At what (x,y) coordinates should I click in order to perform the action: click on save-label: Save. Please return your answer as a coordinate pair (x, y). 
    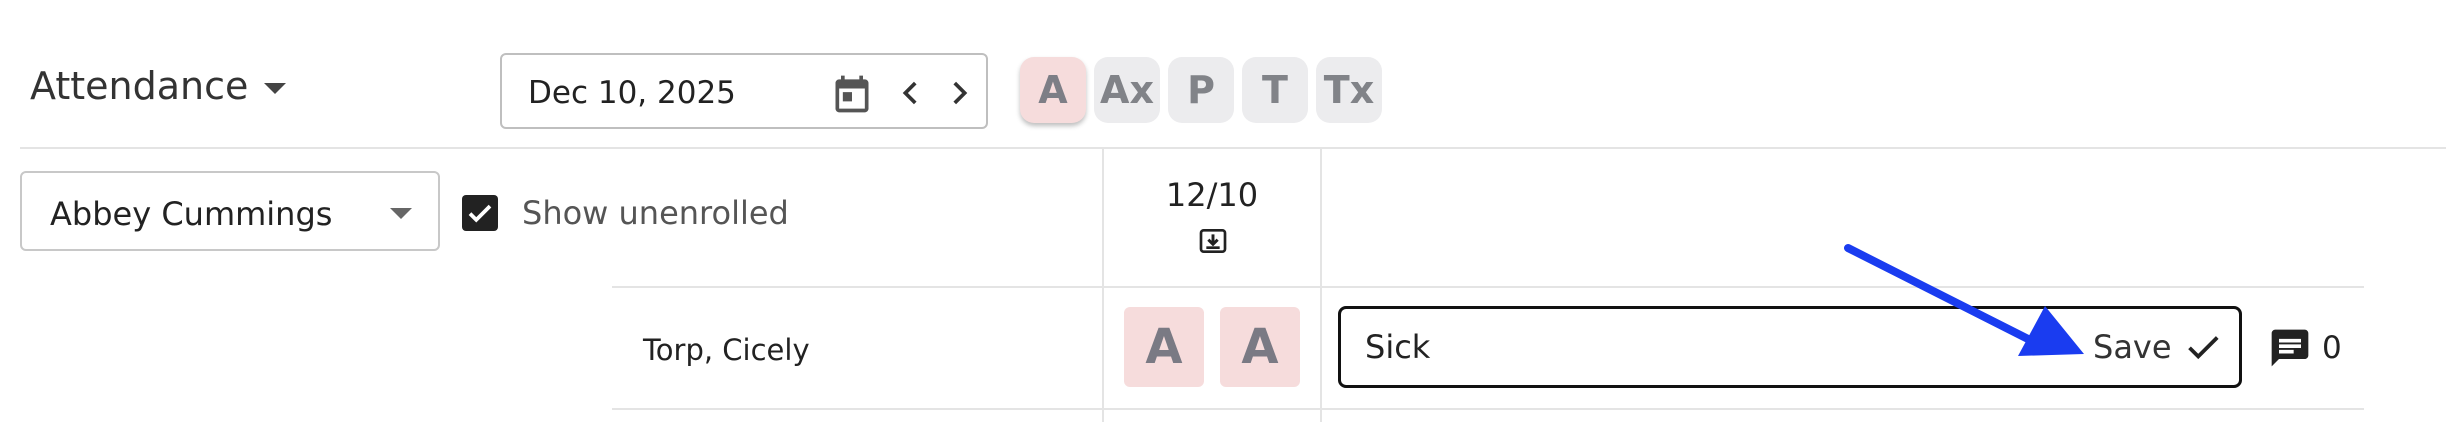
    Looking at the image, I should click on (2132, 347).